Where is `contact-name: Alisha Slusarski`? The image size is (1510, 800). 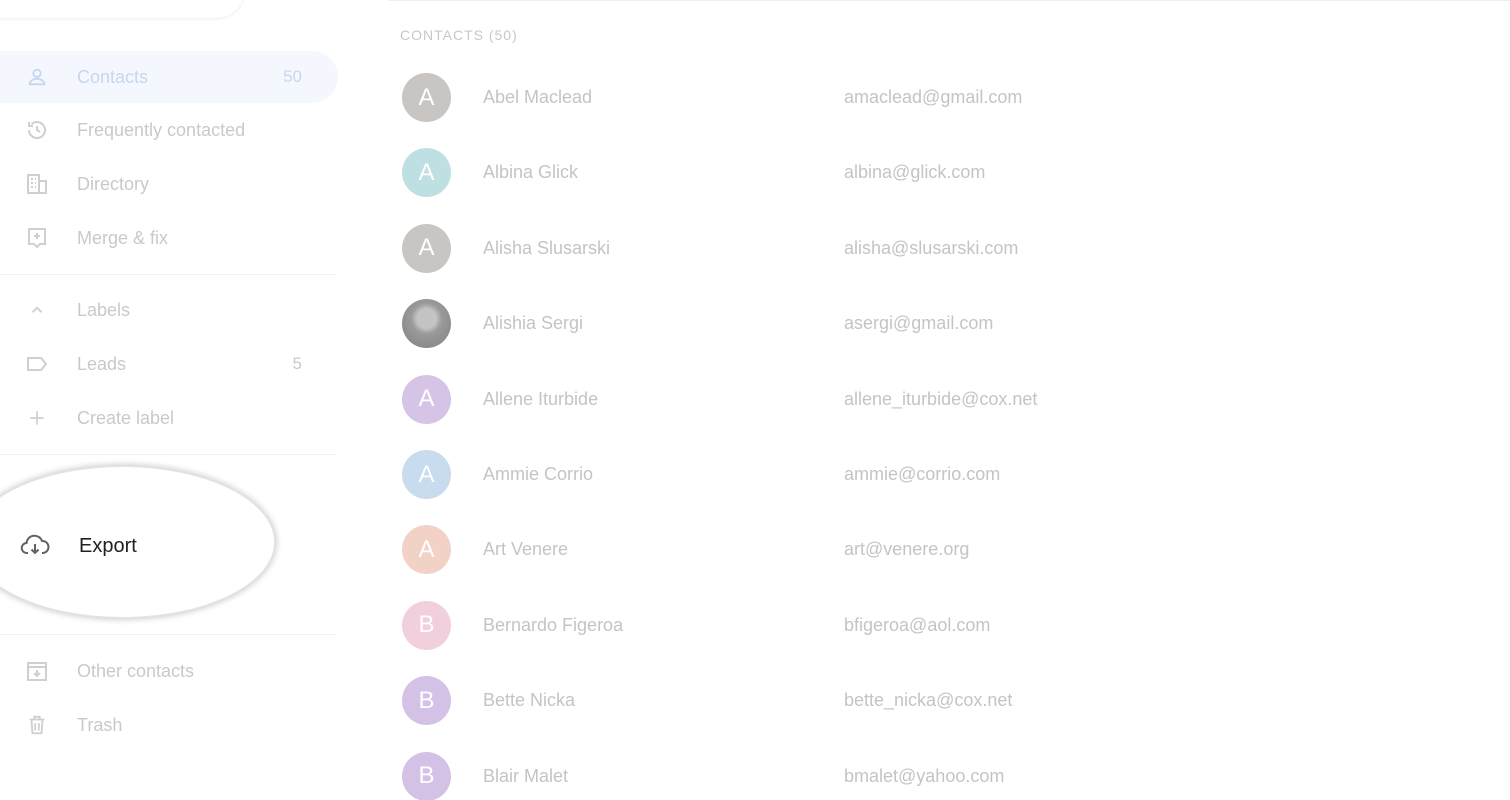 contact-name: Alisha Slusarski is located at coordinates (547, 247).